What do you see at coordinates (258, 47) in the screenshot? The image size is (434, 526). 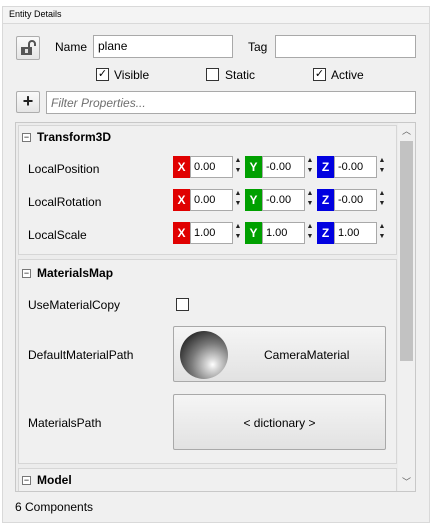 I see `tag-label: Tag` at bounding box center [258, 47].